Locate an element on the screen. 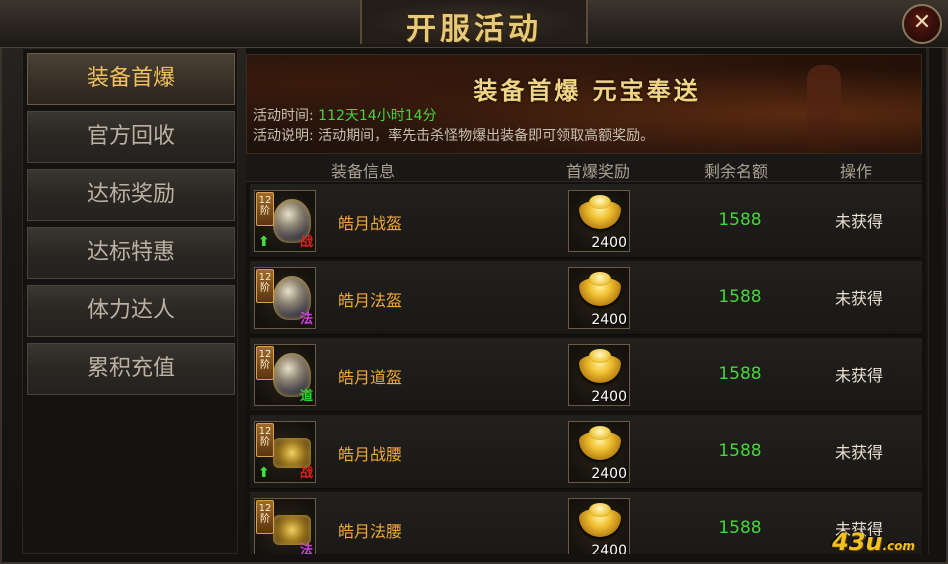  header-equip-info: 装备信息 is located at coordinates (362, 171).